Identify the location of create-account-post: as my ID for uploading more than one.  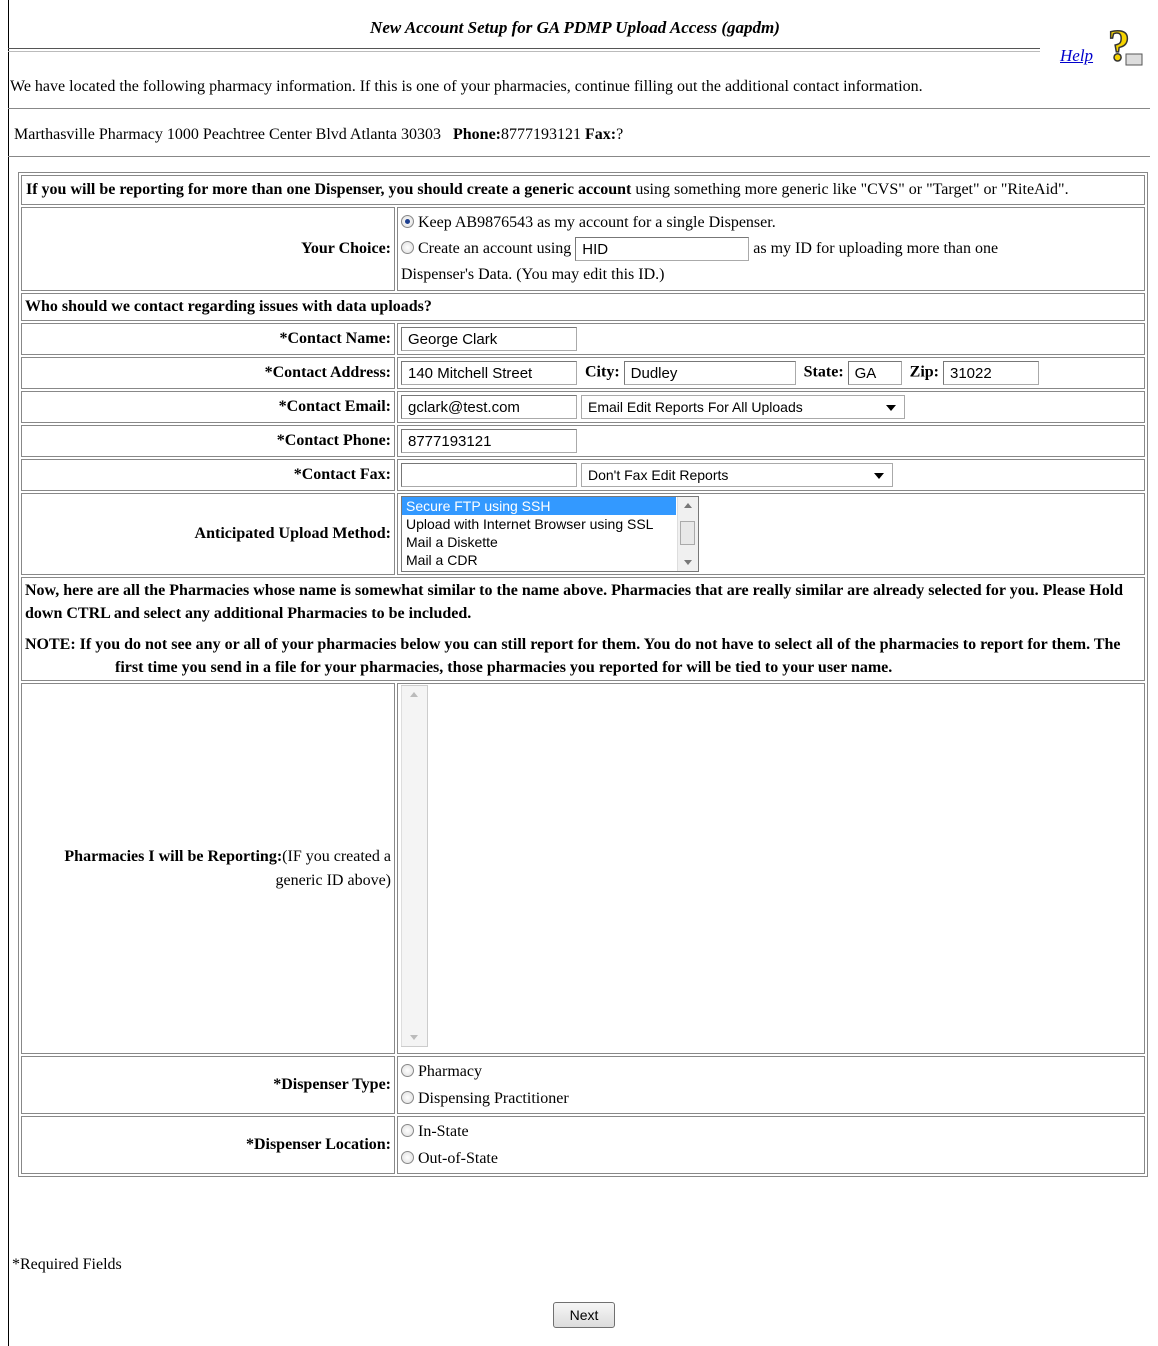
(876, 248).